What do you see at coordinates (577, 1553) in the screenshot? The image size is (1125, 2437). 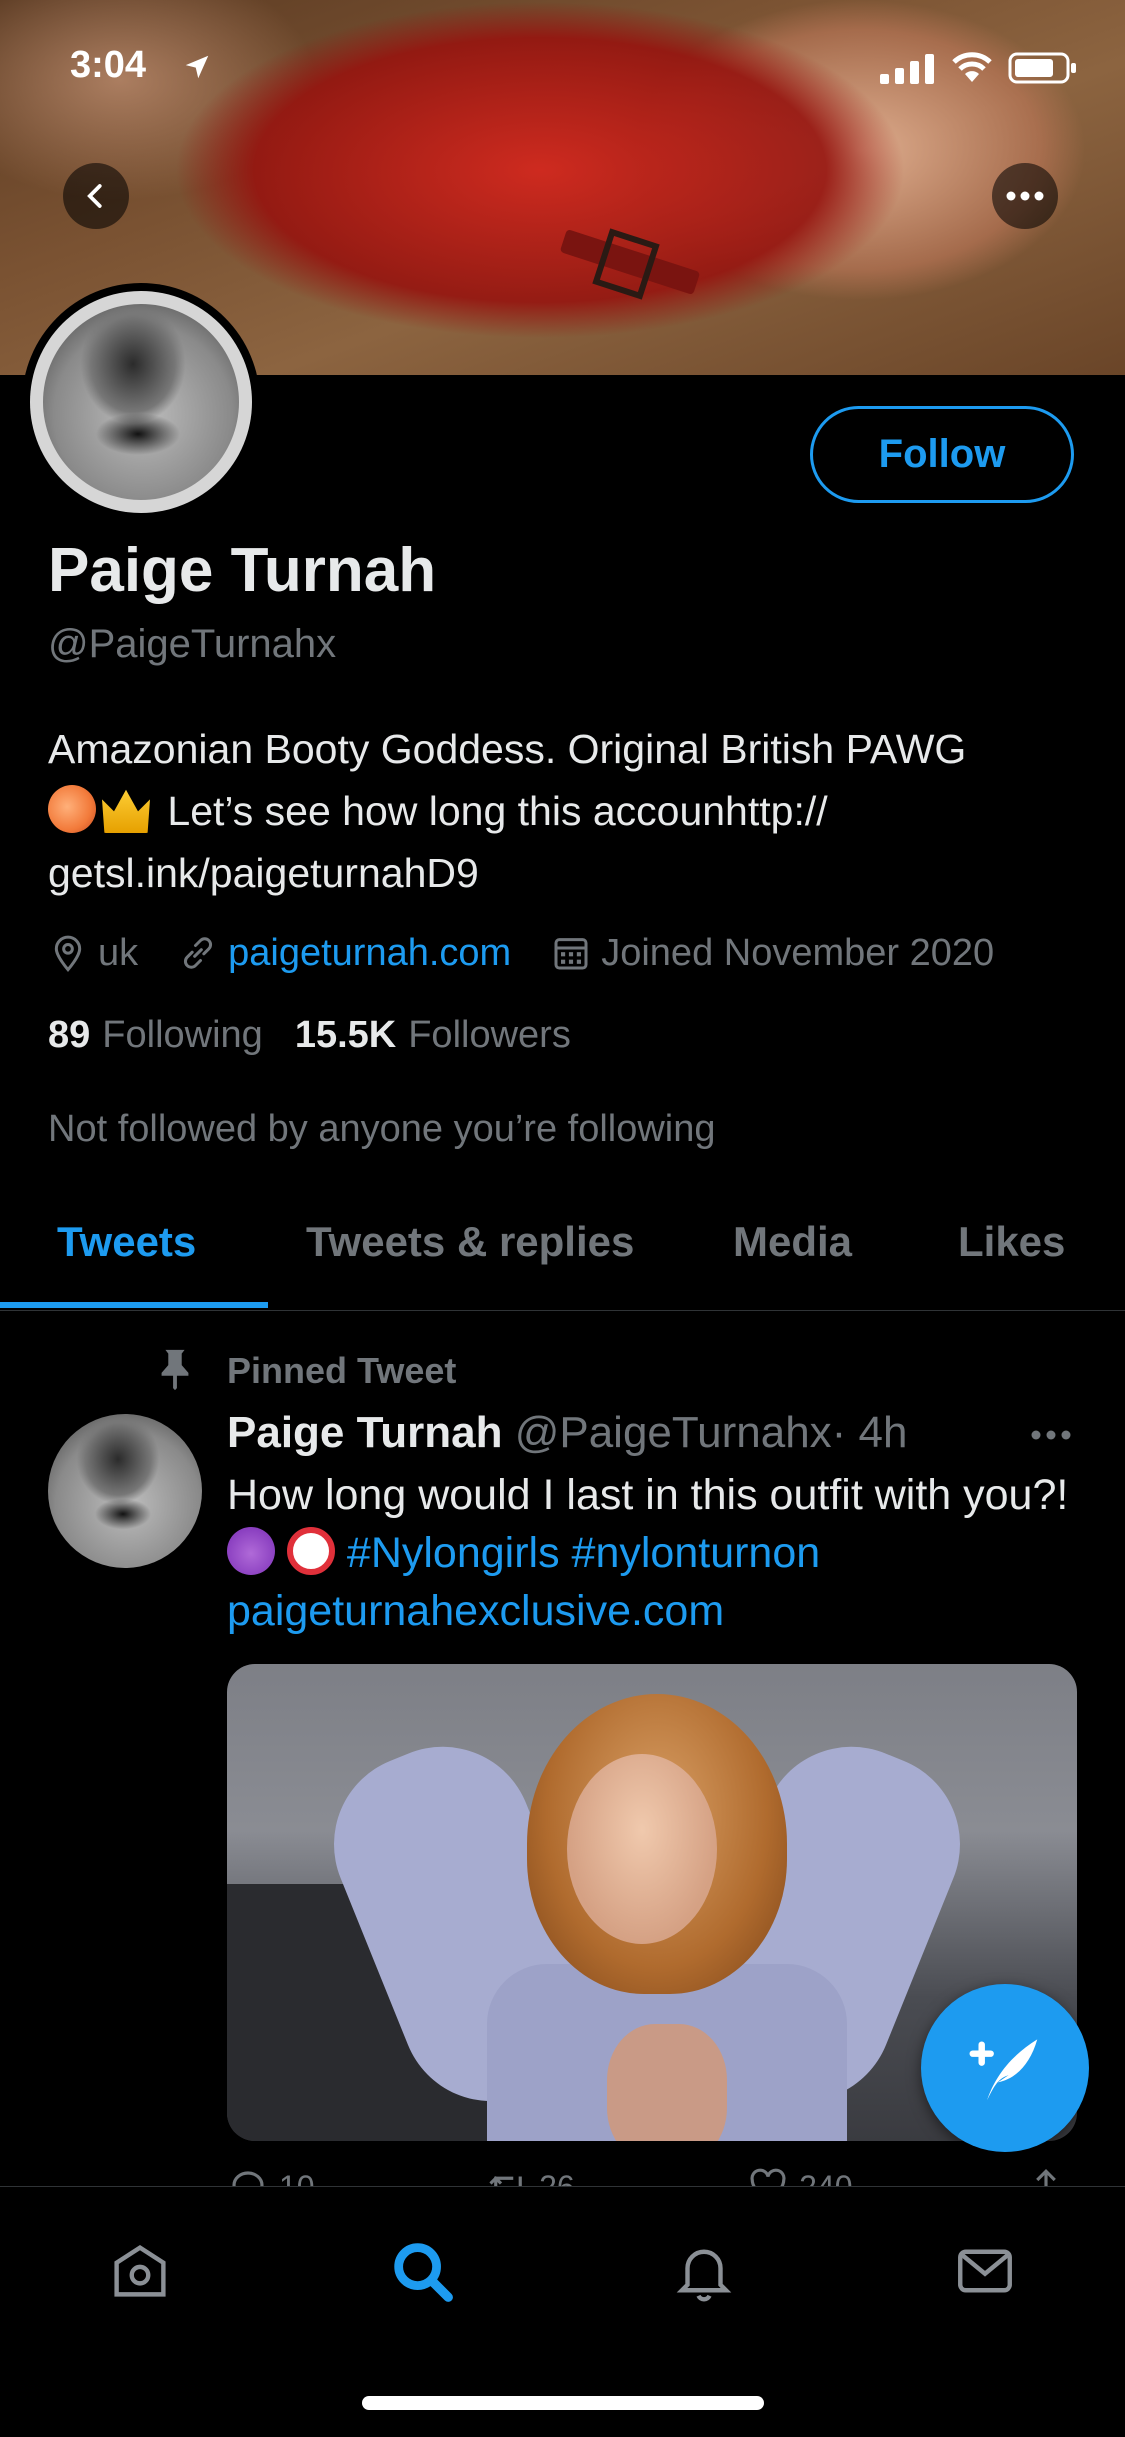 I see `tweet-hashtags: #Nylongirls #nylonturnon` at bounding box center [577, 1553].